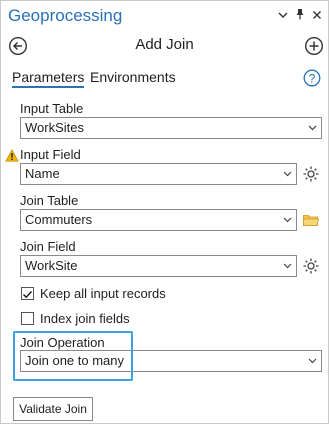  What do you see at coordinates (317, 16) in the screenshot?
I see `close-icon` at bounding box center [317, 16].